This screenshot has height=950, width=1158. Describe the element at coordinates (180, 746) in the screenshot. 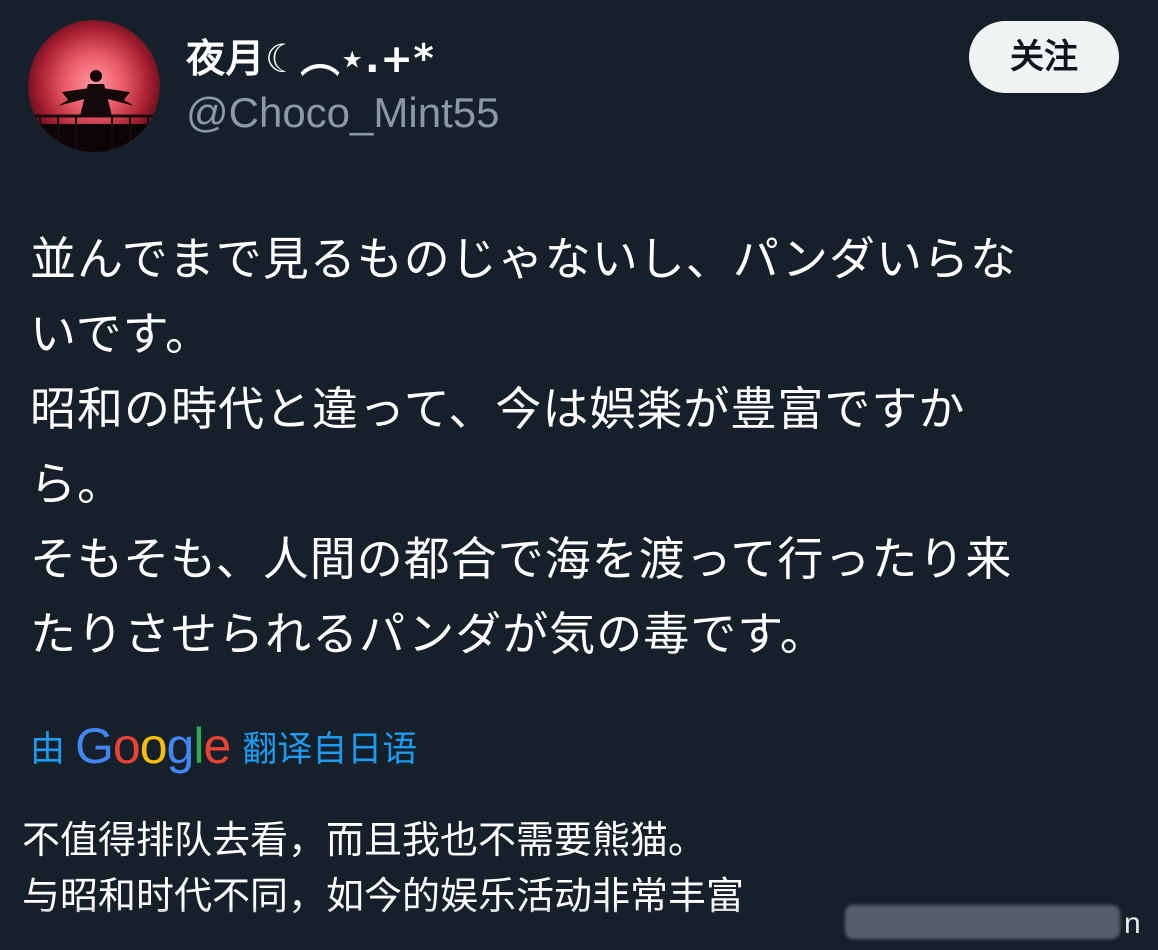

I see `google-logo-letter: g` at that location.